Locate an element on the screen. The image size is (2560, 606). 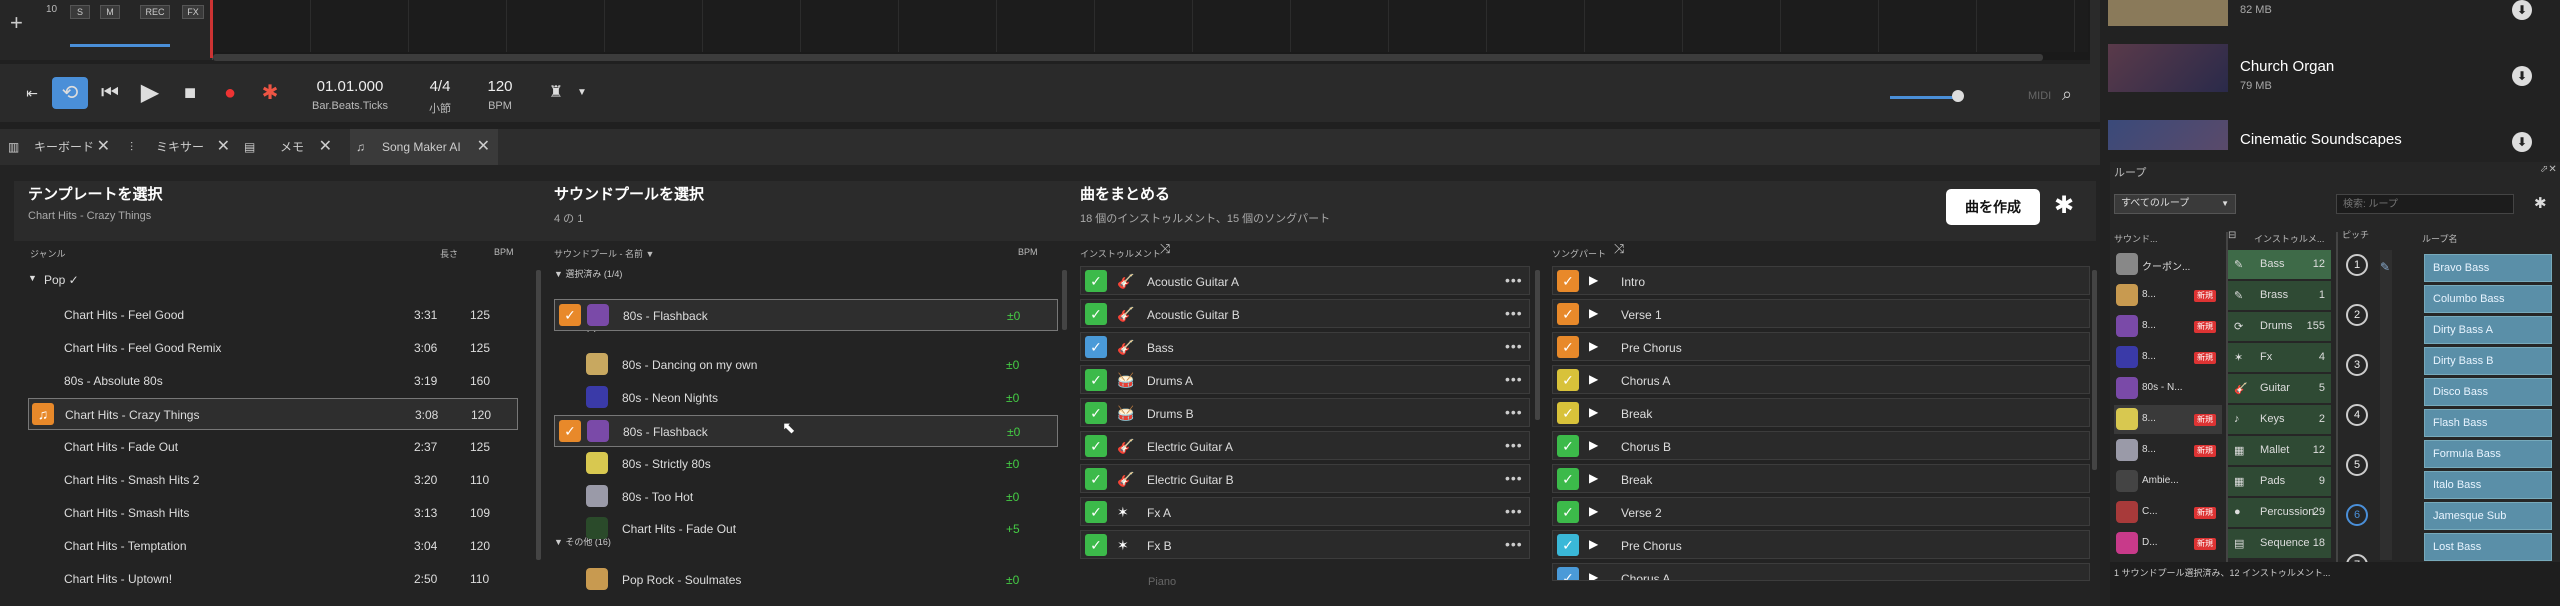
loop-name-row: Formula Bass is located at coordinates (2488, 454).